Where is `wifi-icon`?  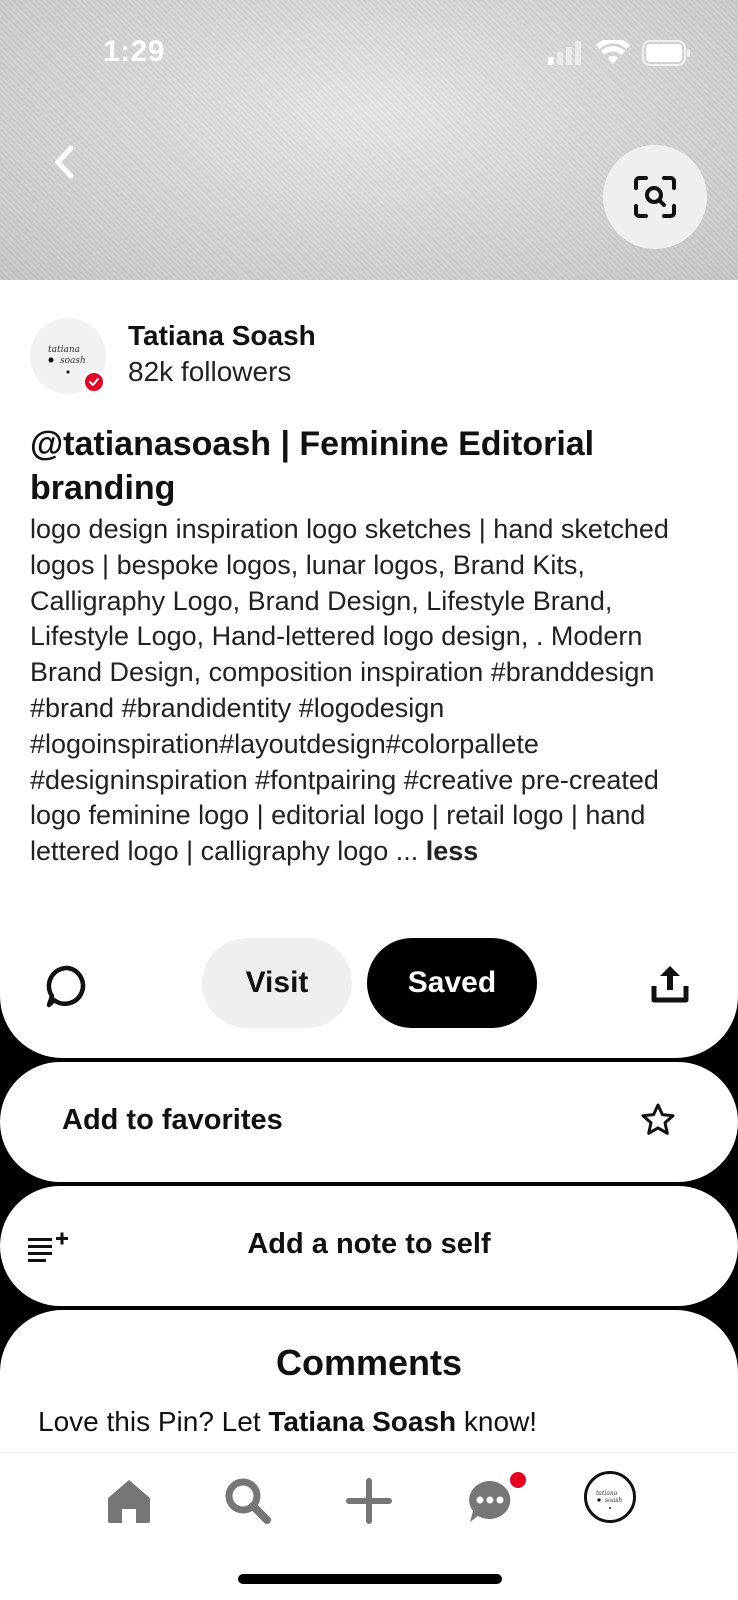 wifi-icon is located at coordinates (613, 52).